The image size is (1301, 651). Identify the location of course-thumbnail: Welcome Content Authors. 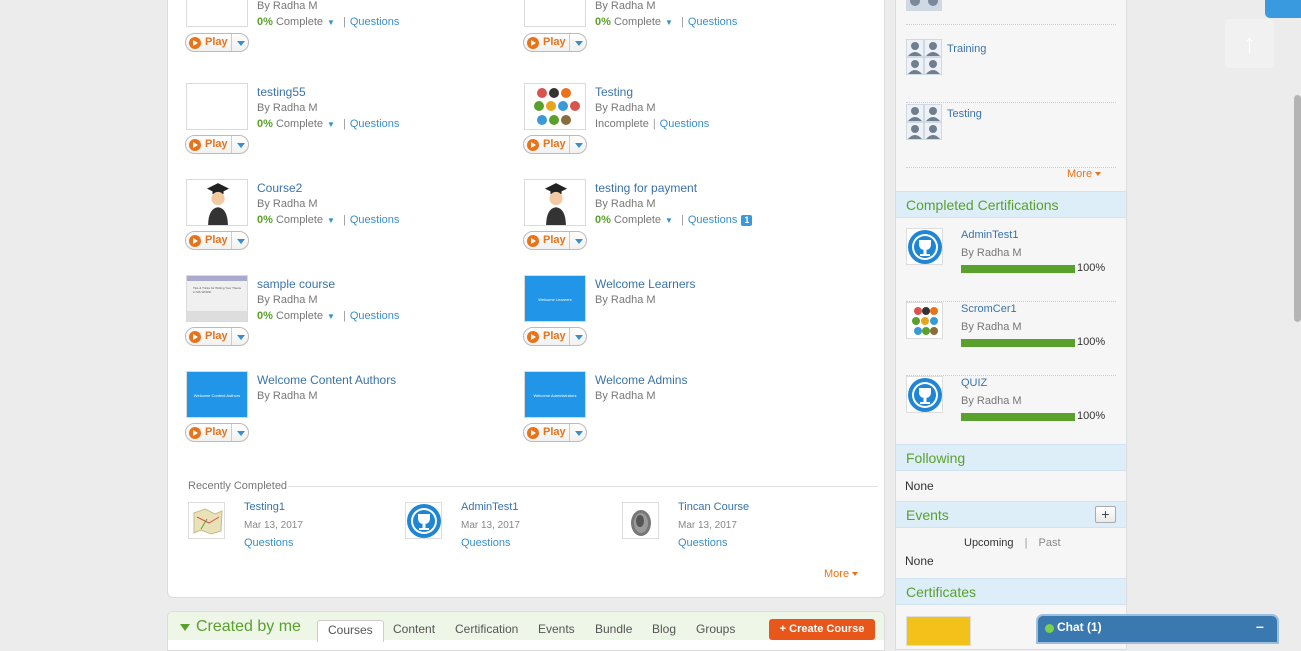
(217, 394).